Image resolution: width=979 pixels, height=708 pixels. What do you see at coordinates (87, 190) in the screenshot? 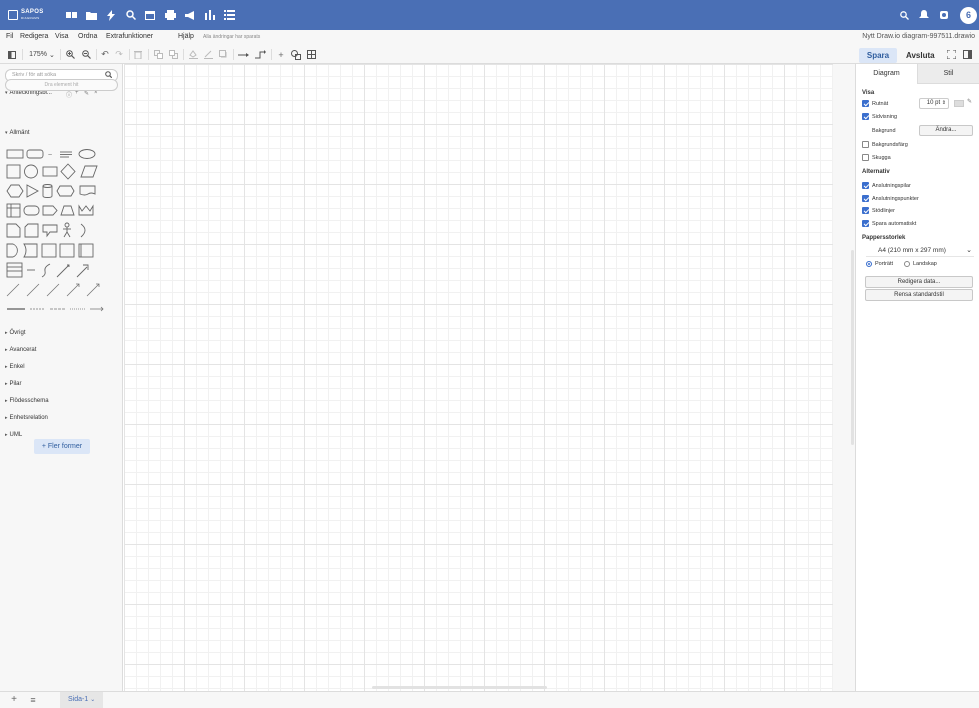
I see `document-shape` at bounding box center [87, 190].